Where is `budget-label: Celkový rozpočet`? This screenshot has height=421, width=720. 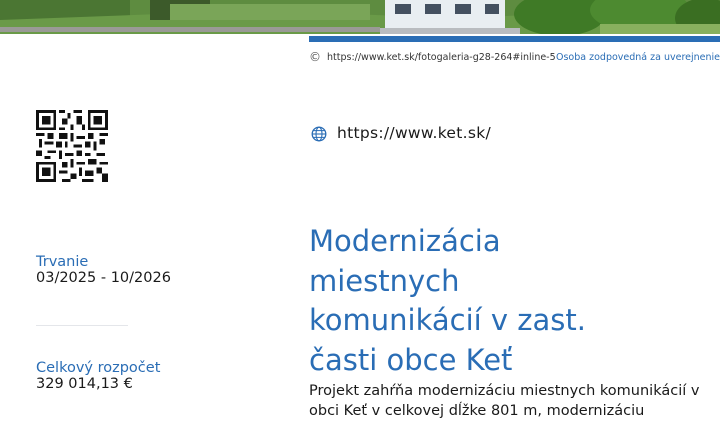 budget-label: Celkový rozpočet is located at coordinates (98, 368).